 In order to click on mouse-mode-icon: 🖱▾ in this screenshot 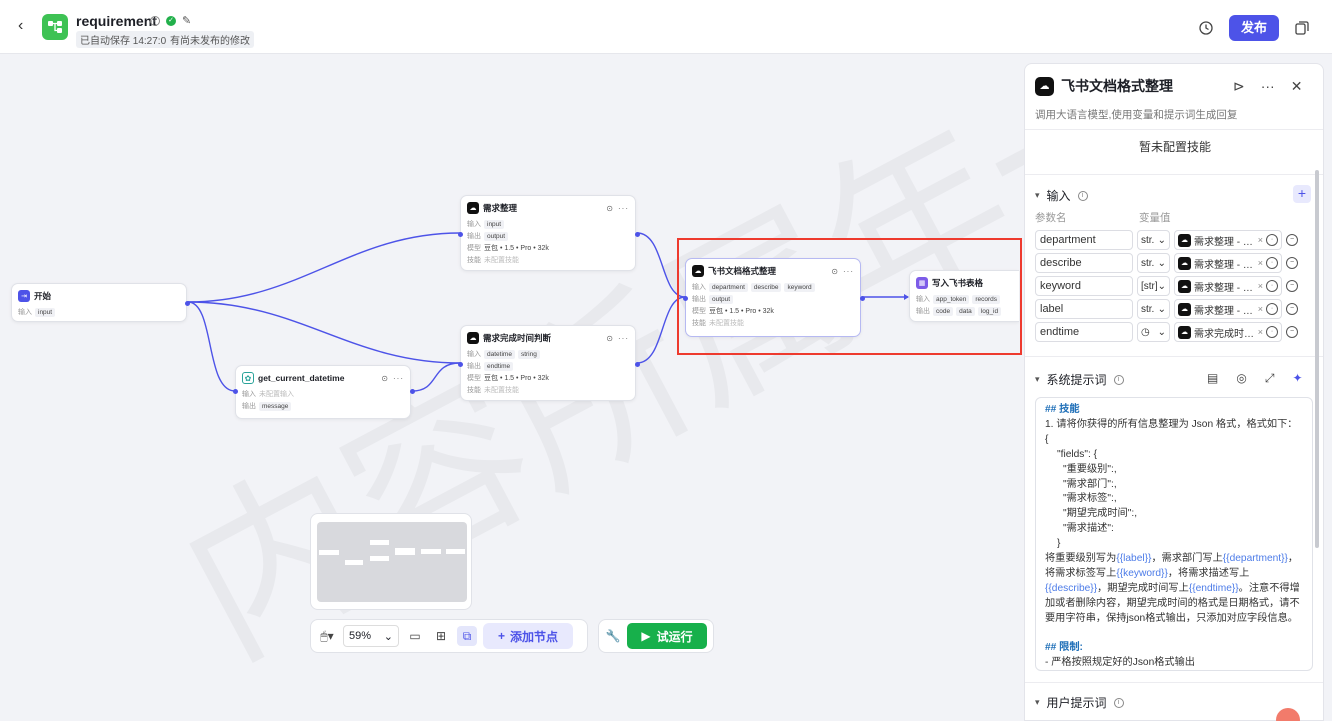, I will do `click(327, 636)`.